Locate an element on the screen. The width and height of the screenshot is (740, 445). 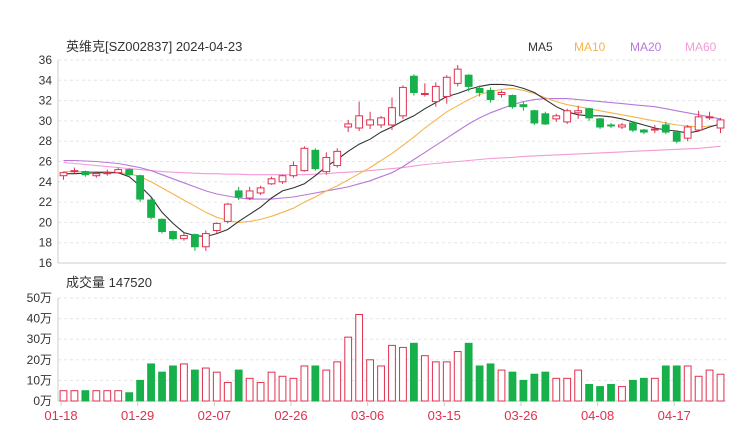
date-tick-label: 02-26 is located at coordinates (290, 415).